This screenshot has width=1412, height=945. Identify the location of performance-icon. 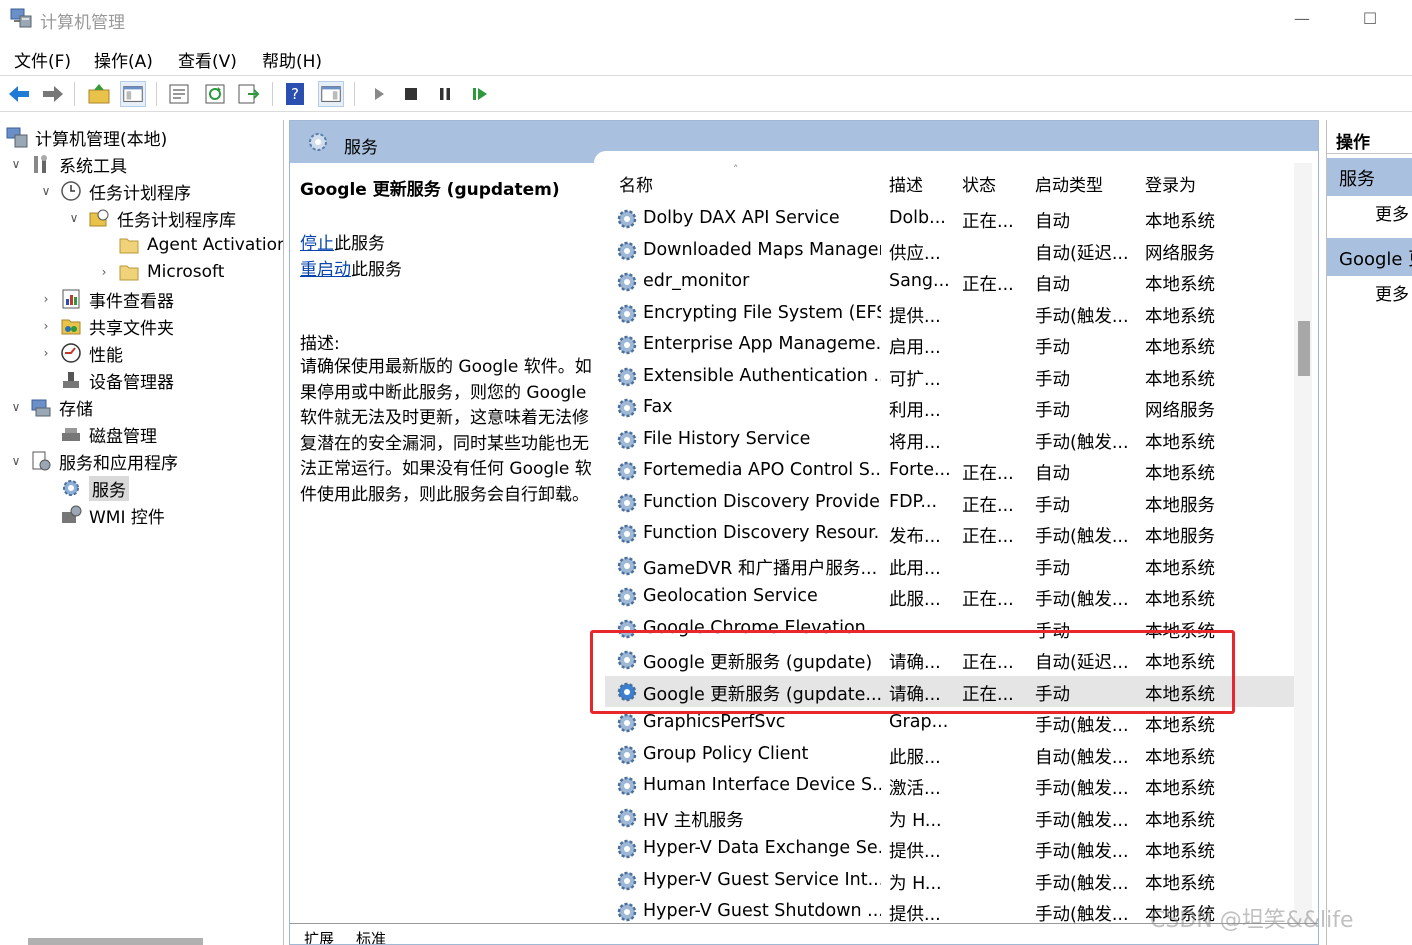
(71, 353).